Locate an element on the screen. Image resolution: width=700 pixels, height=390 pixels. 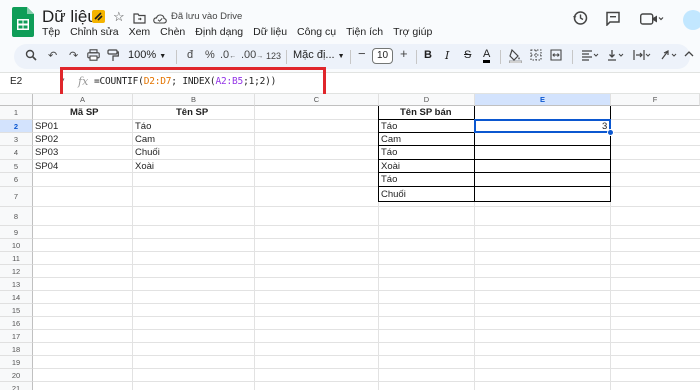
cell-a2: SP01 is located at coordinates (46, 126).